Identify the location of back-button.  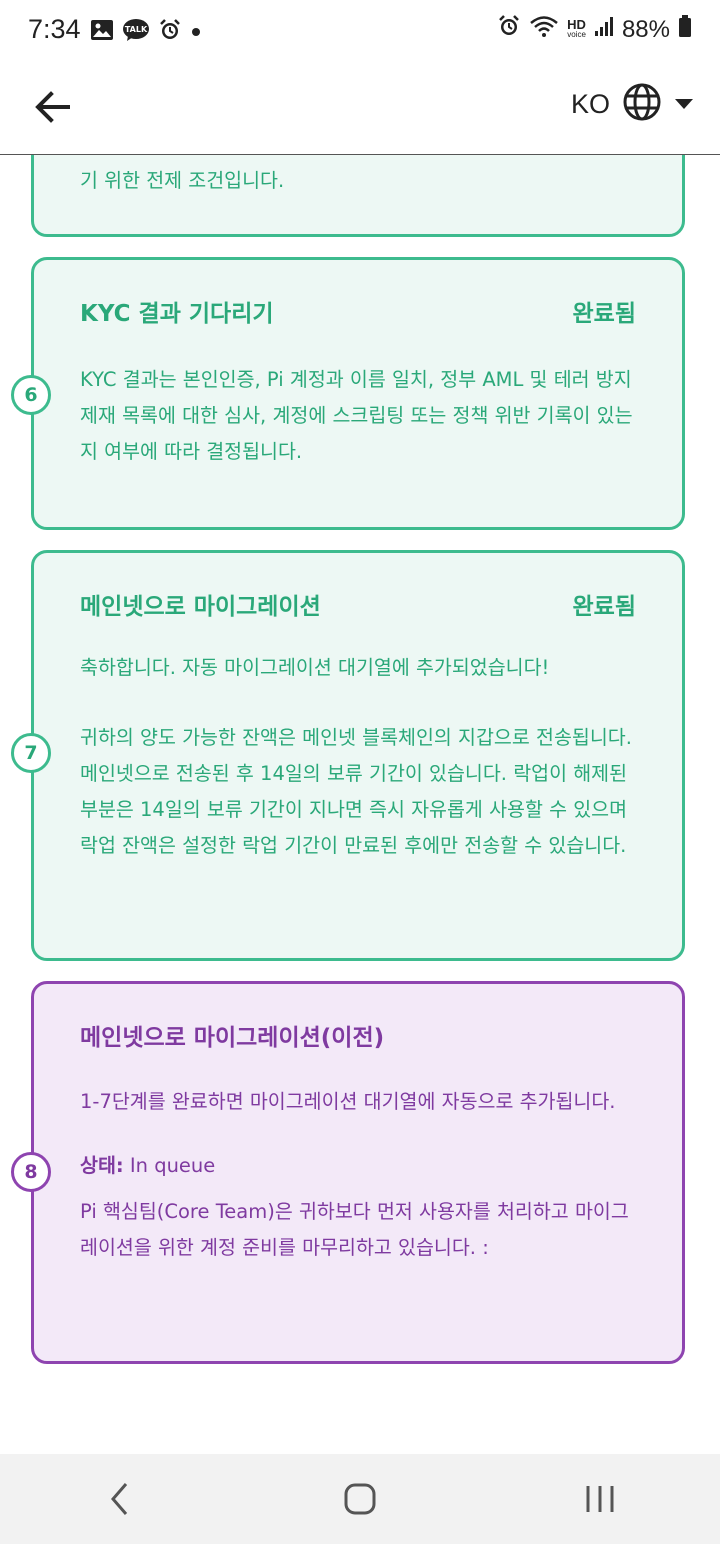
(53, 107).